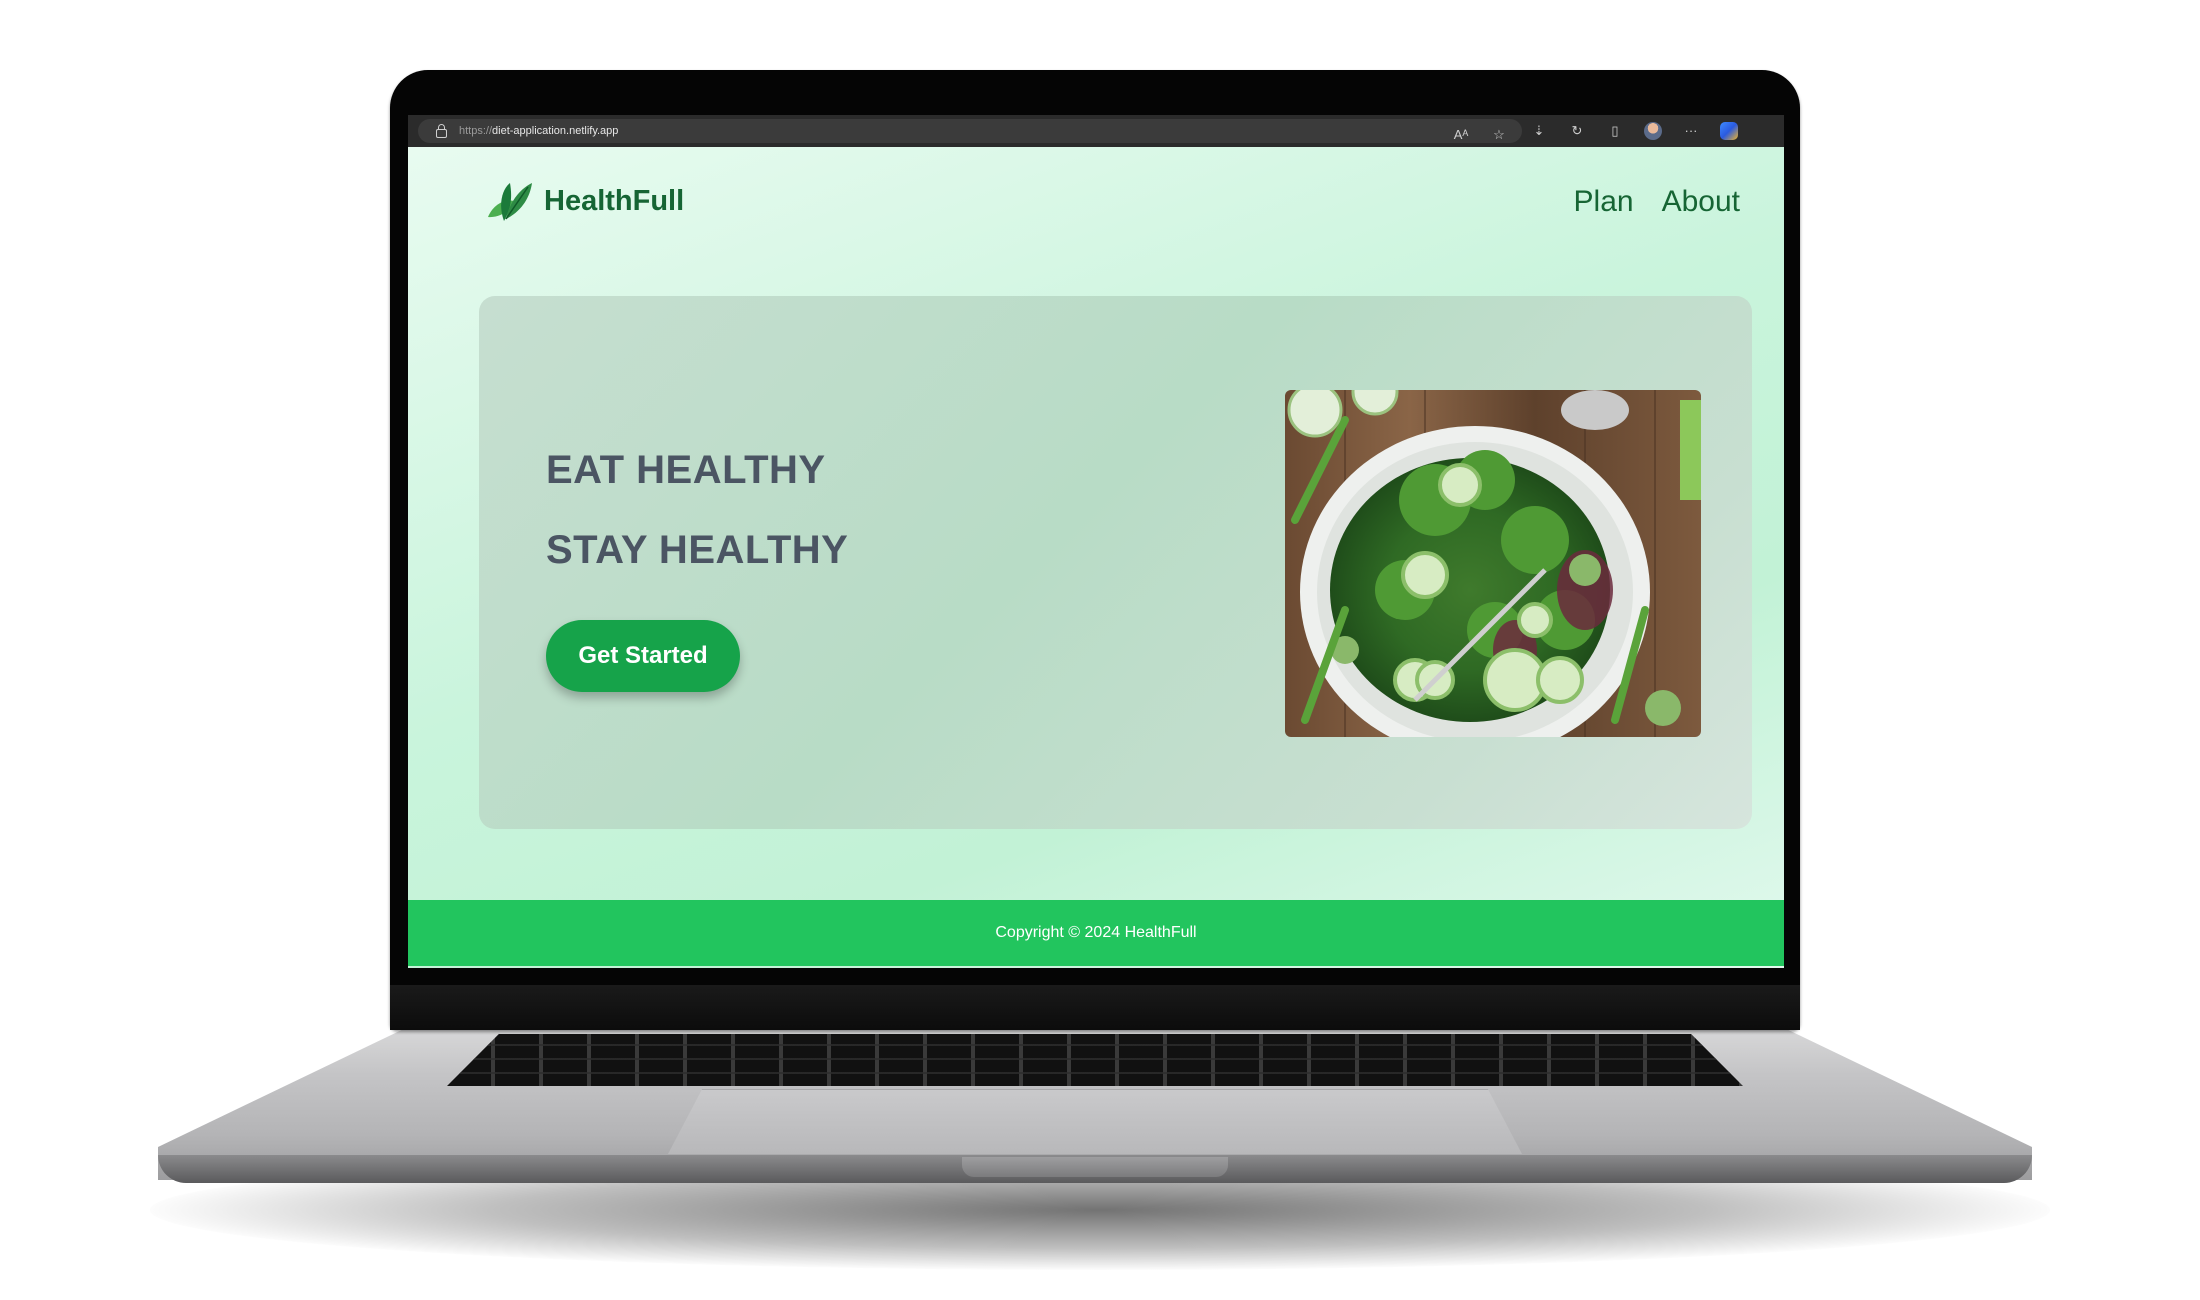 This screenshot has height=1300, width=2200. I want to click on nav-about-link: About, so click(1701, 202).